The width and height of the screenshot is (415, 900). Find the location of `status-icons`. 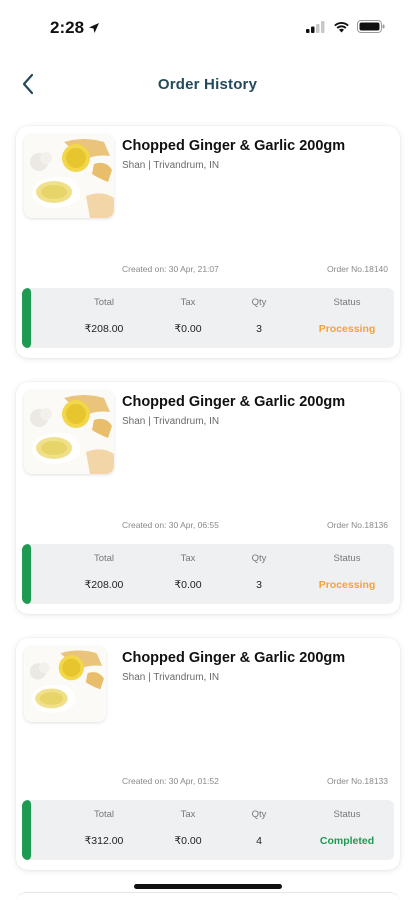

status-icons is located at coordinates (345, 26).